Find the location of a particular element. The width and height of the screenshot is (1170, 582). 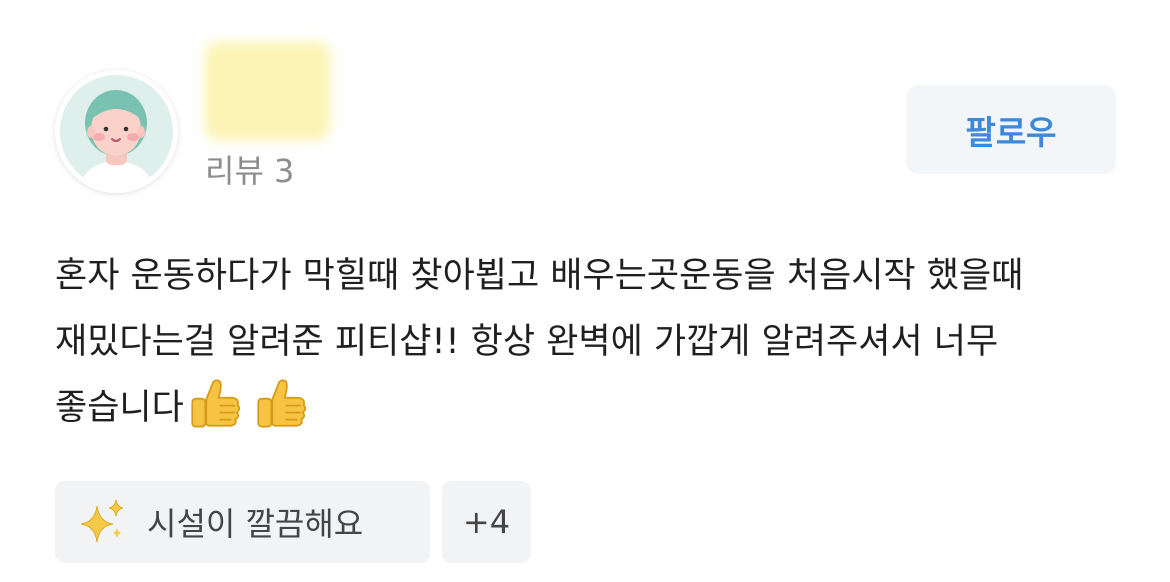

keyword-tag: 시설이 깔끔해요 is located at coordinates (242, 522).